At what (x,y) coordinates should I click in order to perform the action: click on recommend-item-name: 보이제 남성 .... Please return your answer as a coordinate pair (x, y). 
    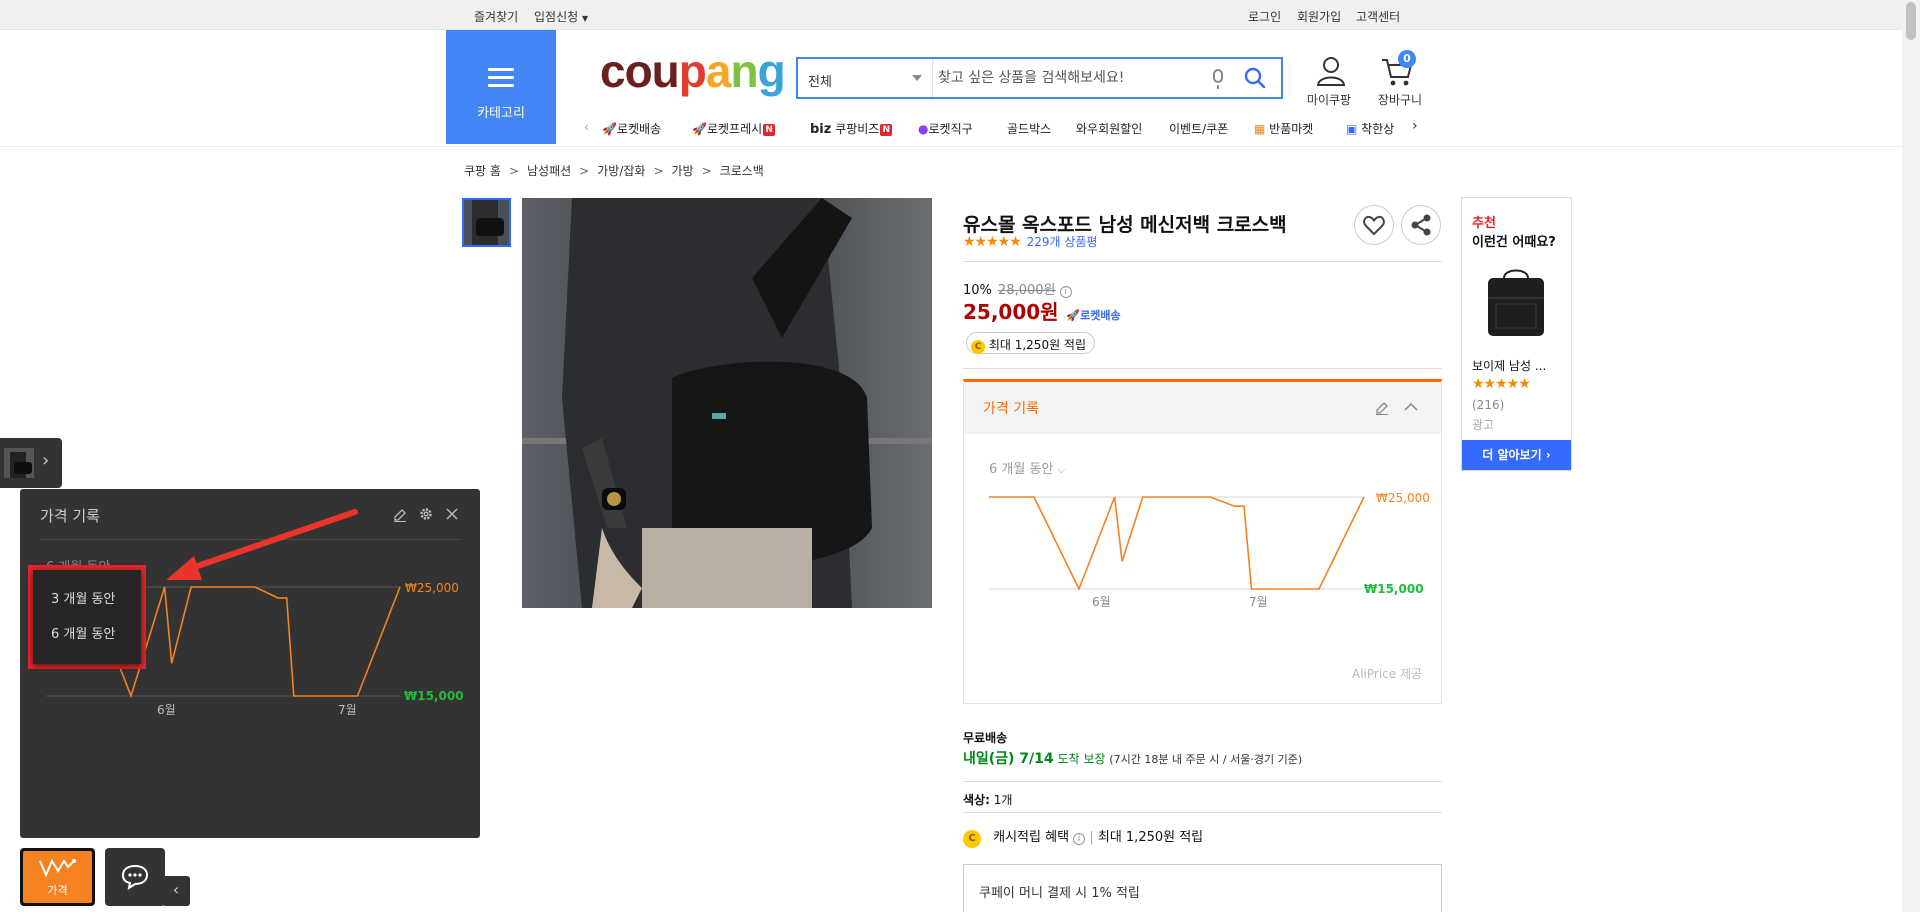
    Looking at the image, I should click on (1509, 365).